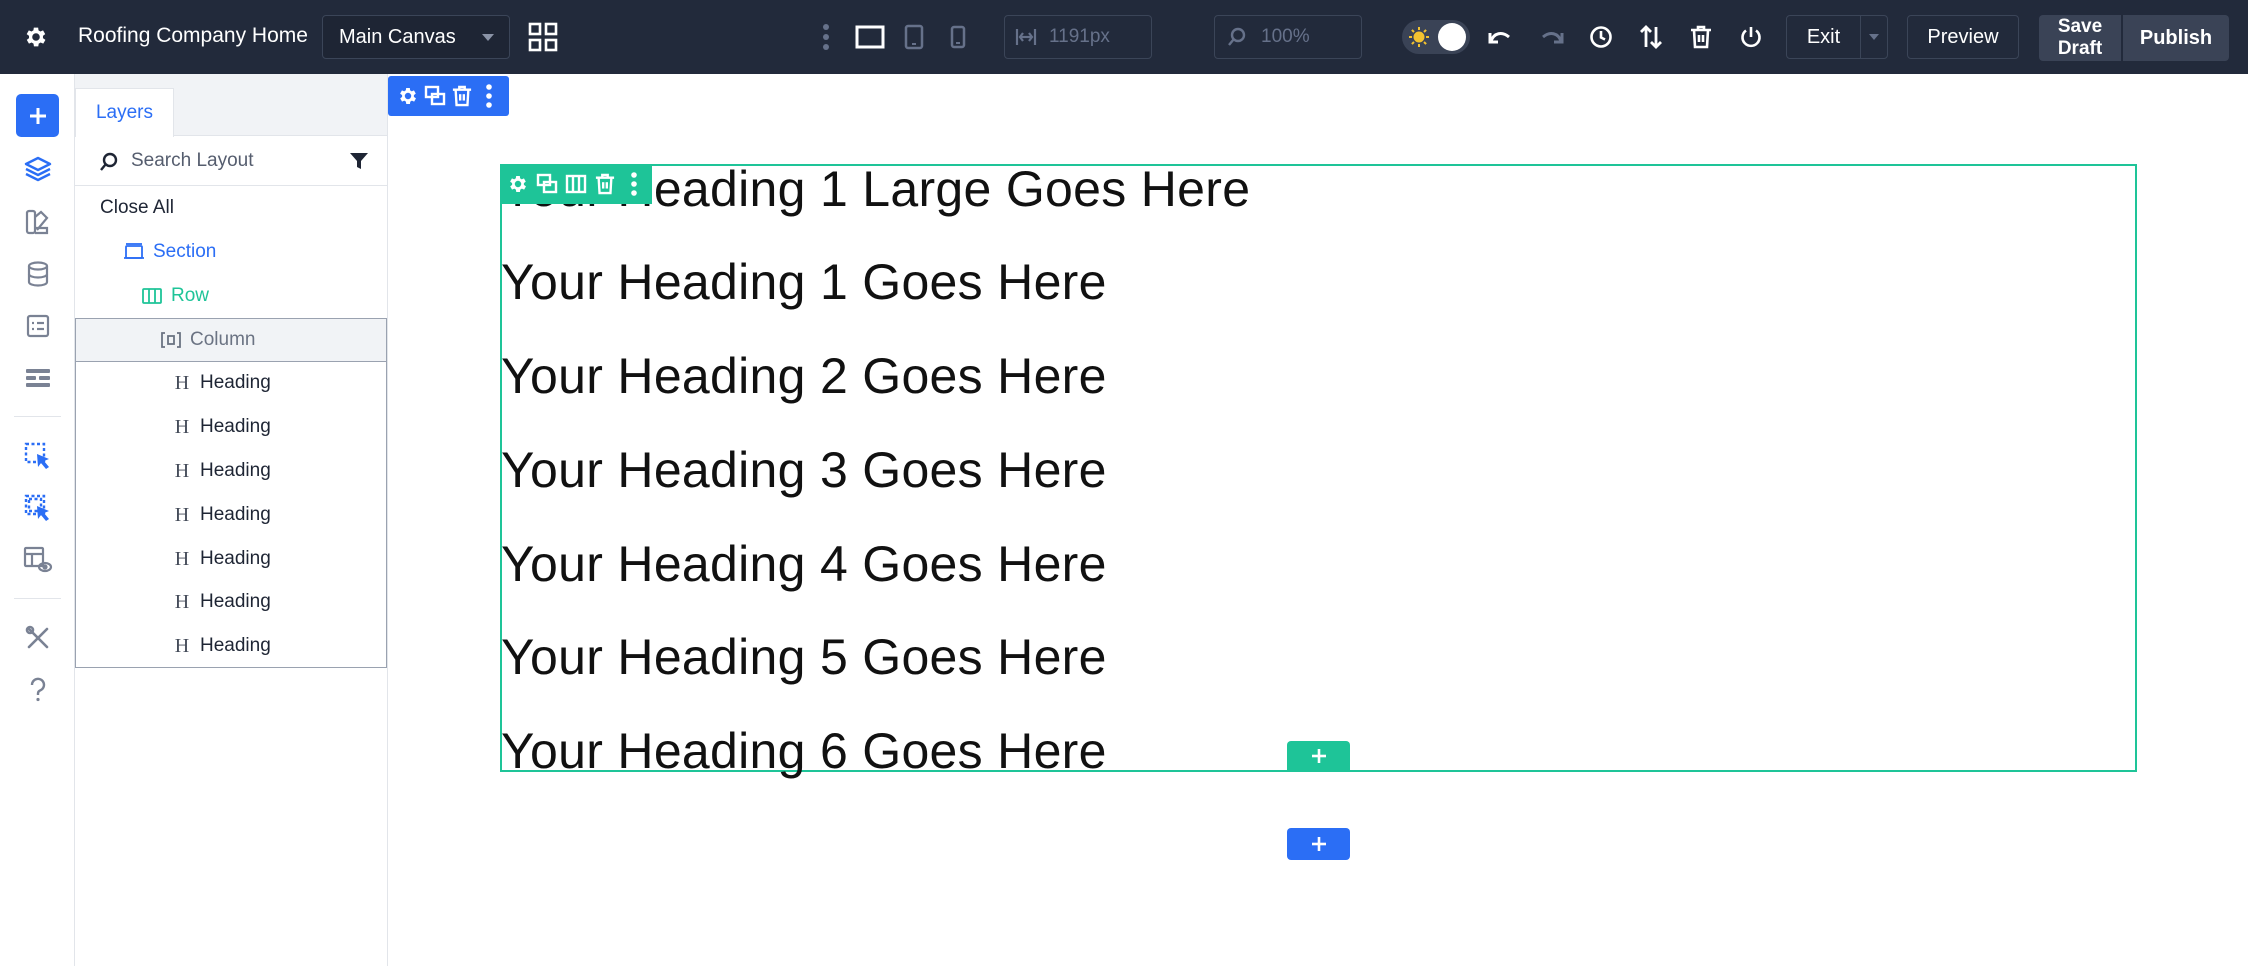  I want to click on tablet-view-icon, so click(914, 37).